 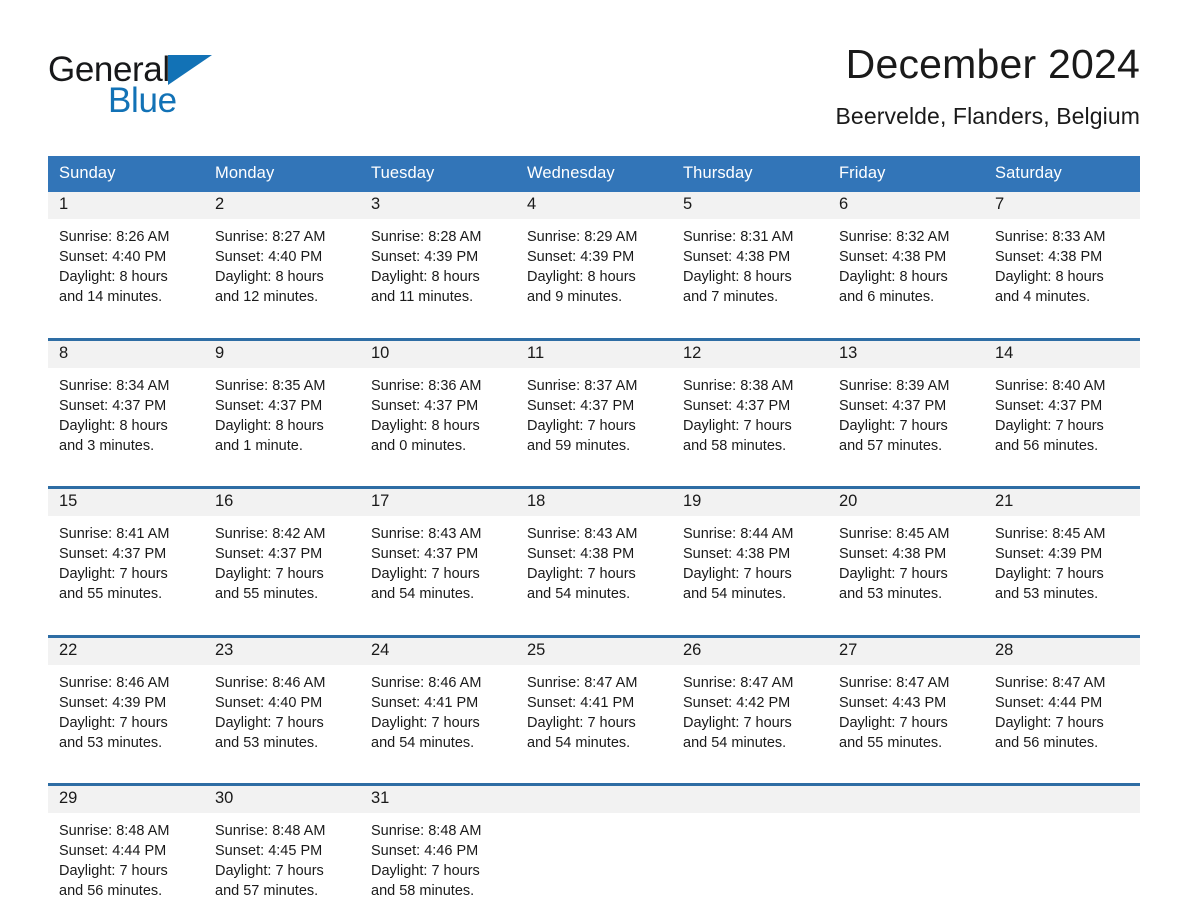 I want to click on week-spacer, so click(x=594, y=333).